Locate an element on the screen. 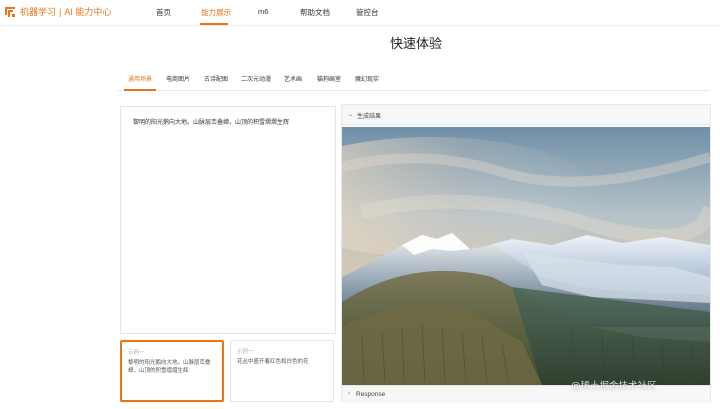  example-card-1: 示例一 黎明的阳光鹅向大地。山脉层峦叠嶂，山顶的积雪熠熠生辉 is located at coordinates (172, 371).